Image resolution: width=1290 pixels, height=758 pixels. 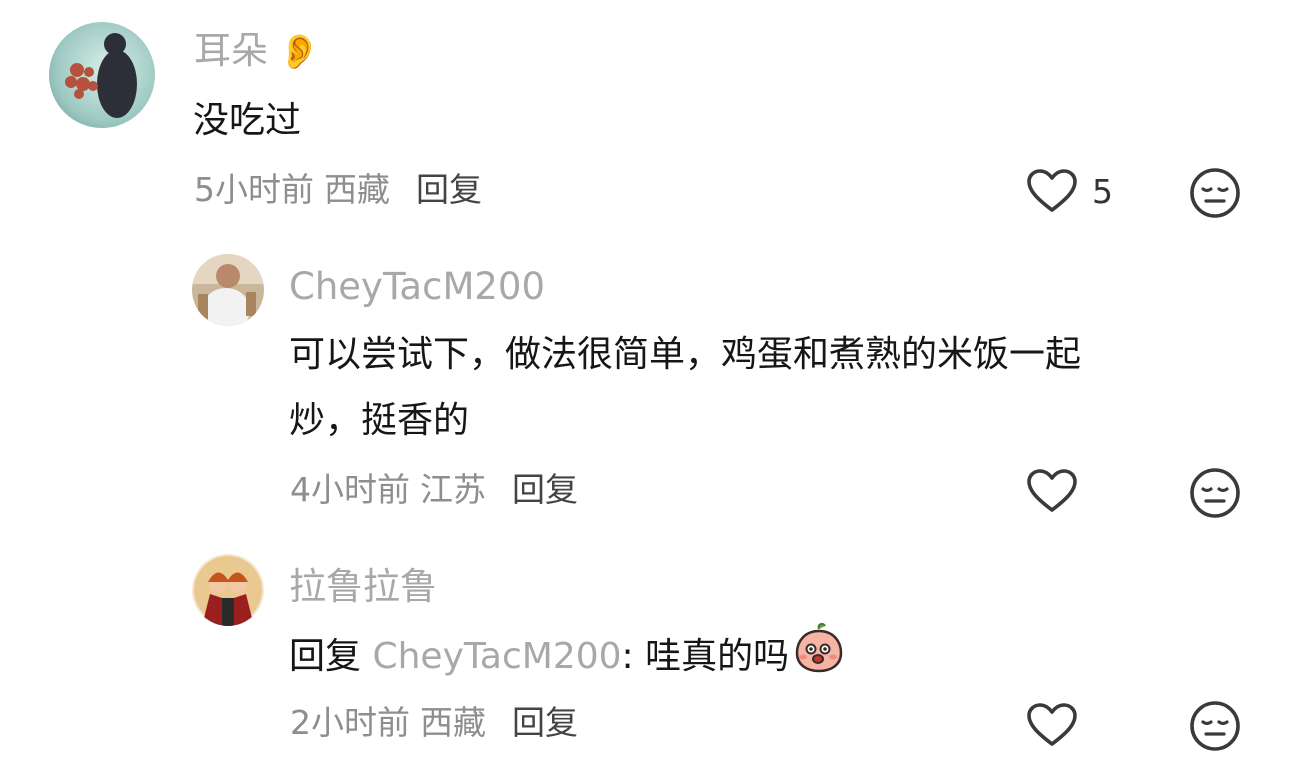 I want to click on like-button: 5, so click(x=1069, y=191).